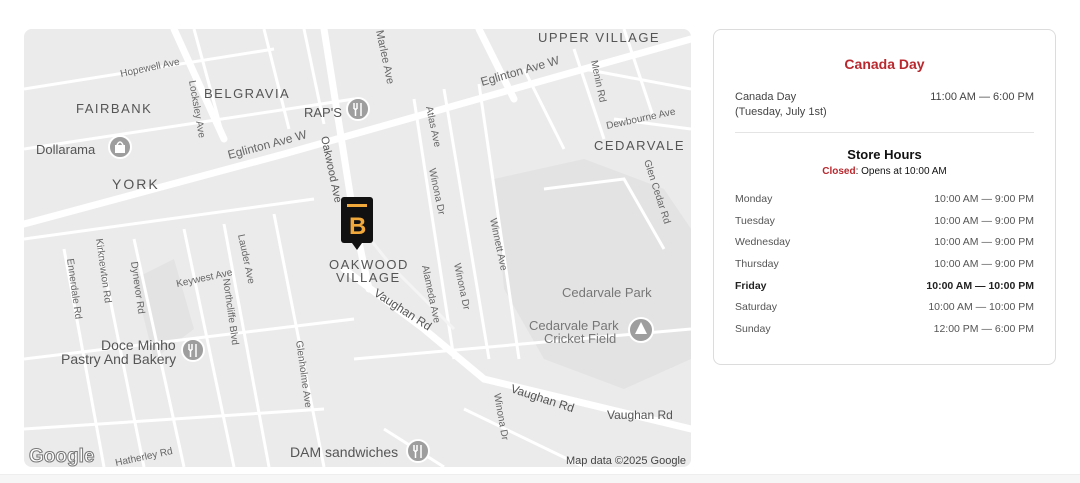 The image size is (1080, 483). I want to click on label-attribution: Map data ©2025 Google, so click(626, 461).